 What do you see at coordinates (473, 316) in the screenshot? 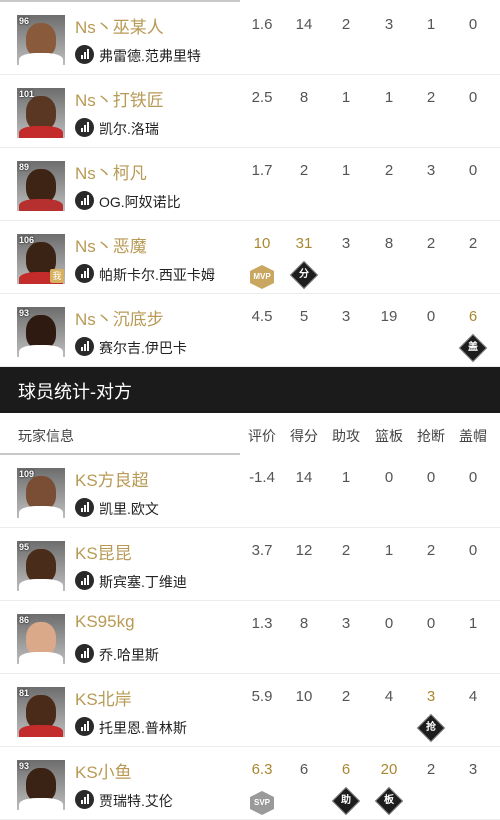
I see `stat-blocks: 6` at bounding box center [473, 316].